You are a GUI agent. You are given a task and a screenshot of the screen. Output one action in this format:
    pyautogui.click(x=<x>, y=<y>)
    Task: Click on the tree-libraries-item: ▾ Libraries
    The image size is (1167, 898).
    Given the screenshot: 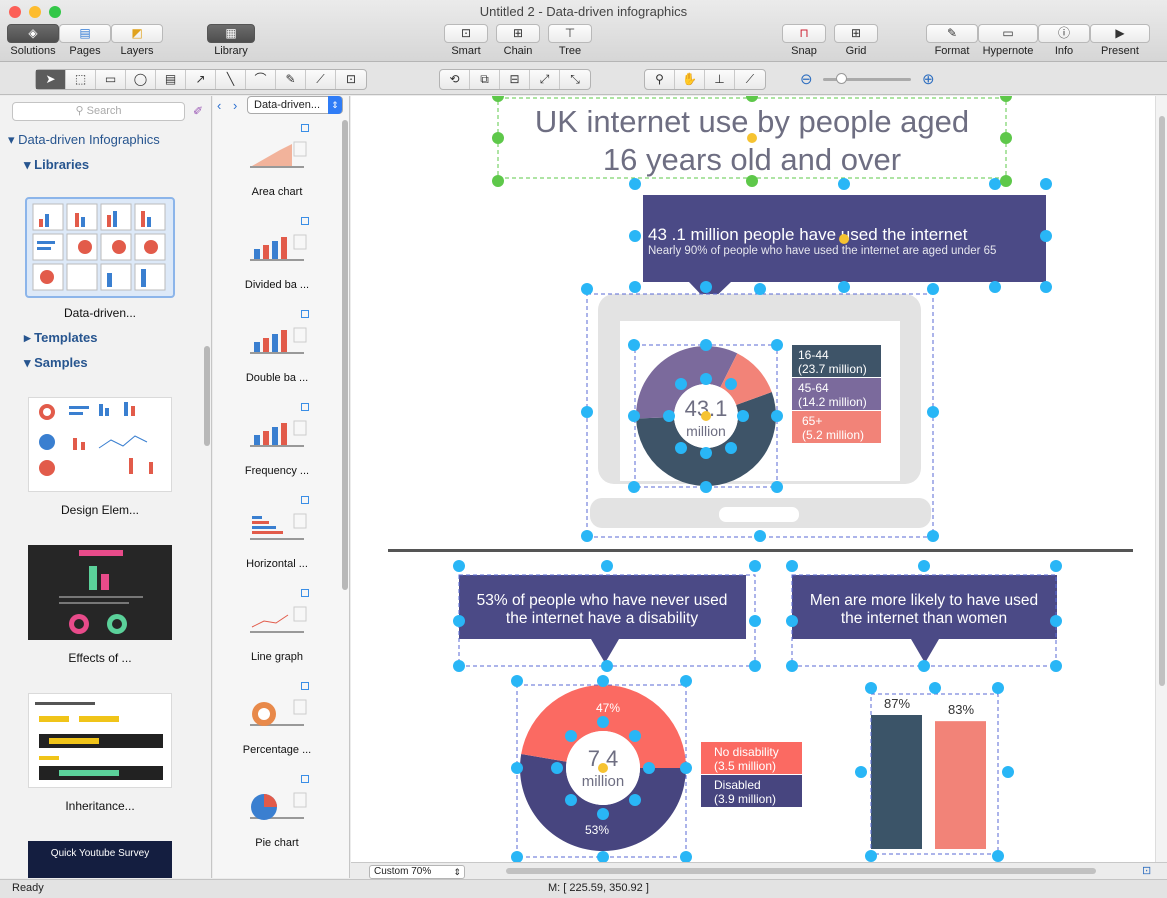 What is the action you would take?
    pyautogui.click(x=56, y=165)
    